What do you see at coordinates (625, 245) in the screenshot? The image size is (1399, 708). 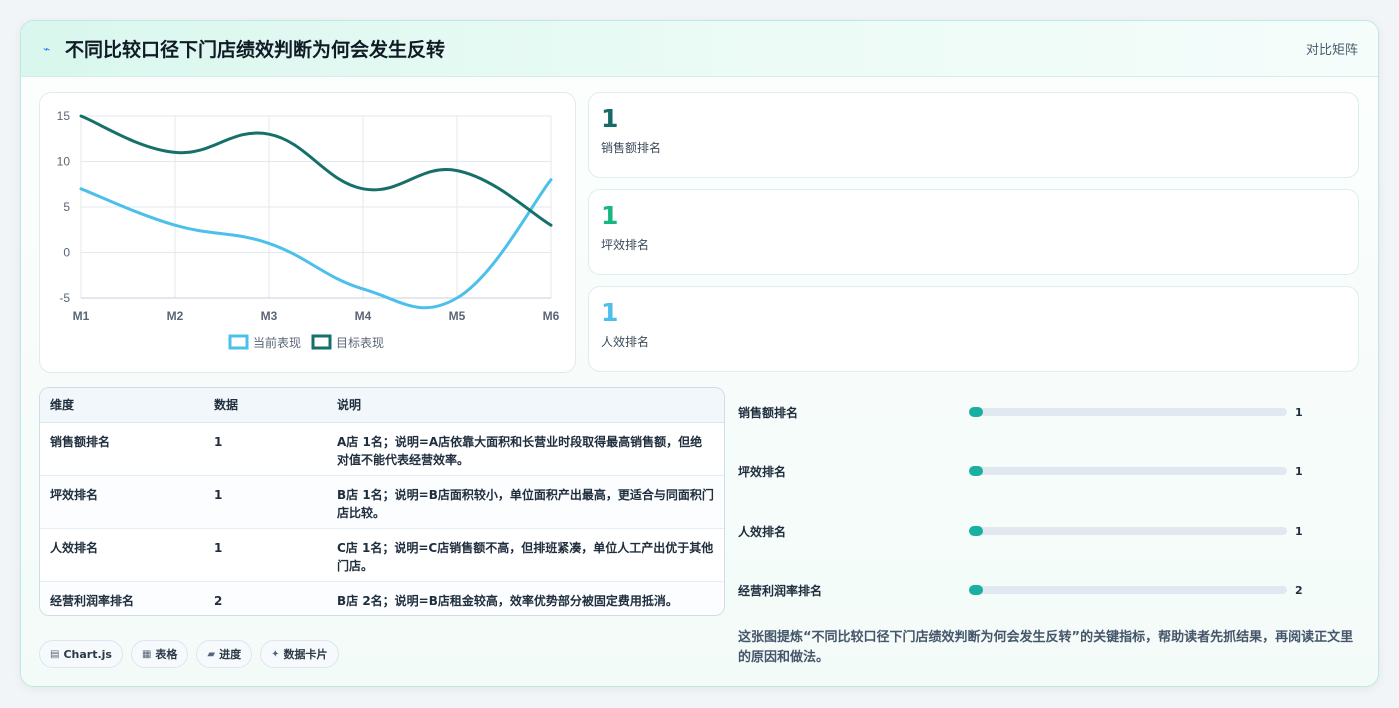 I see `stat-label: 坪效排名` at bounding box center [625, 245].